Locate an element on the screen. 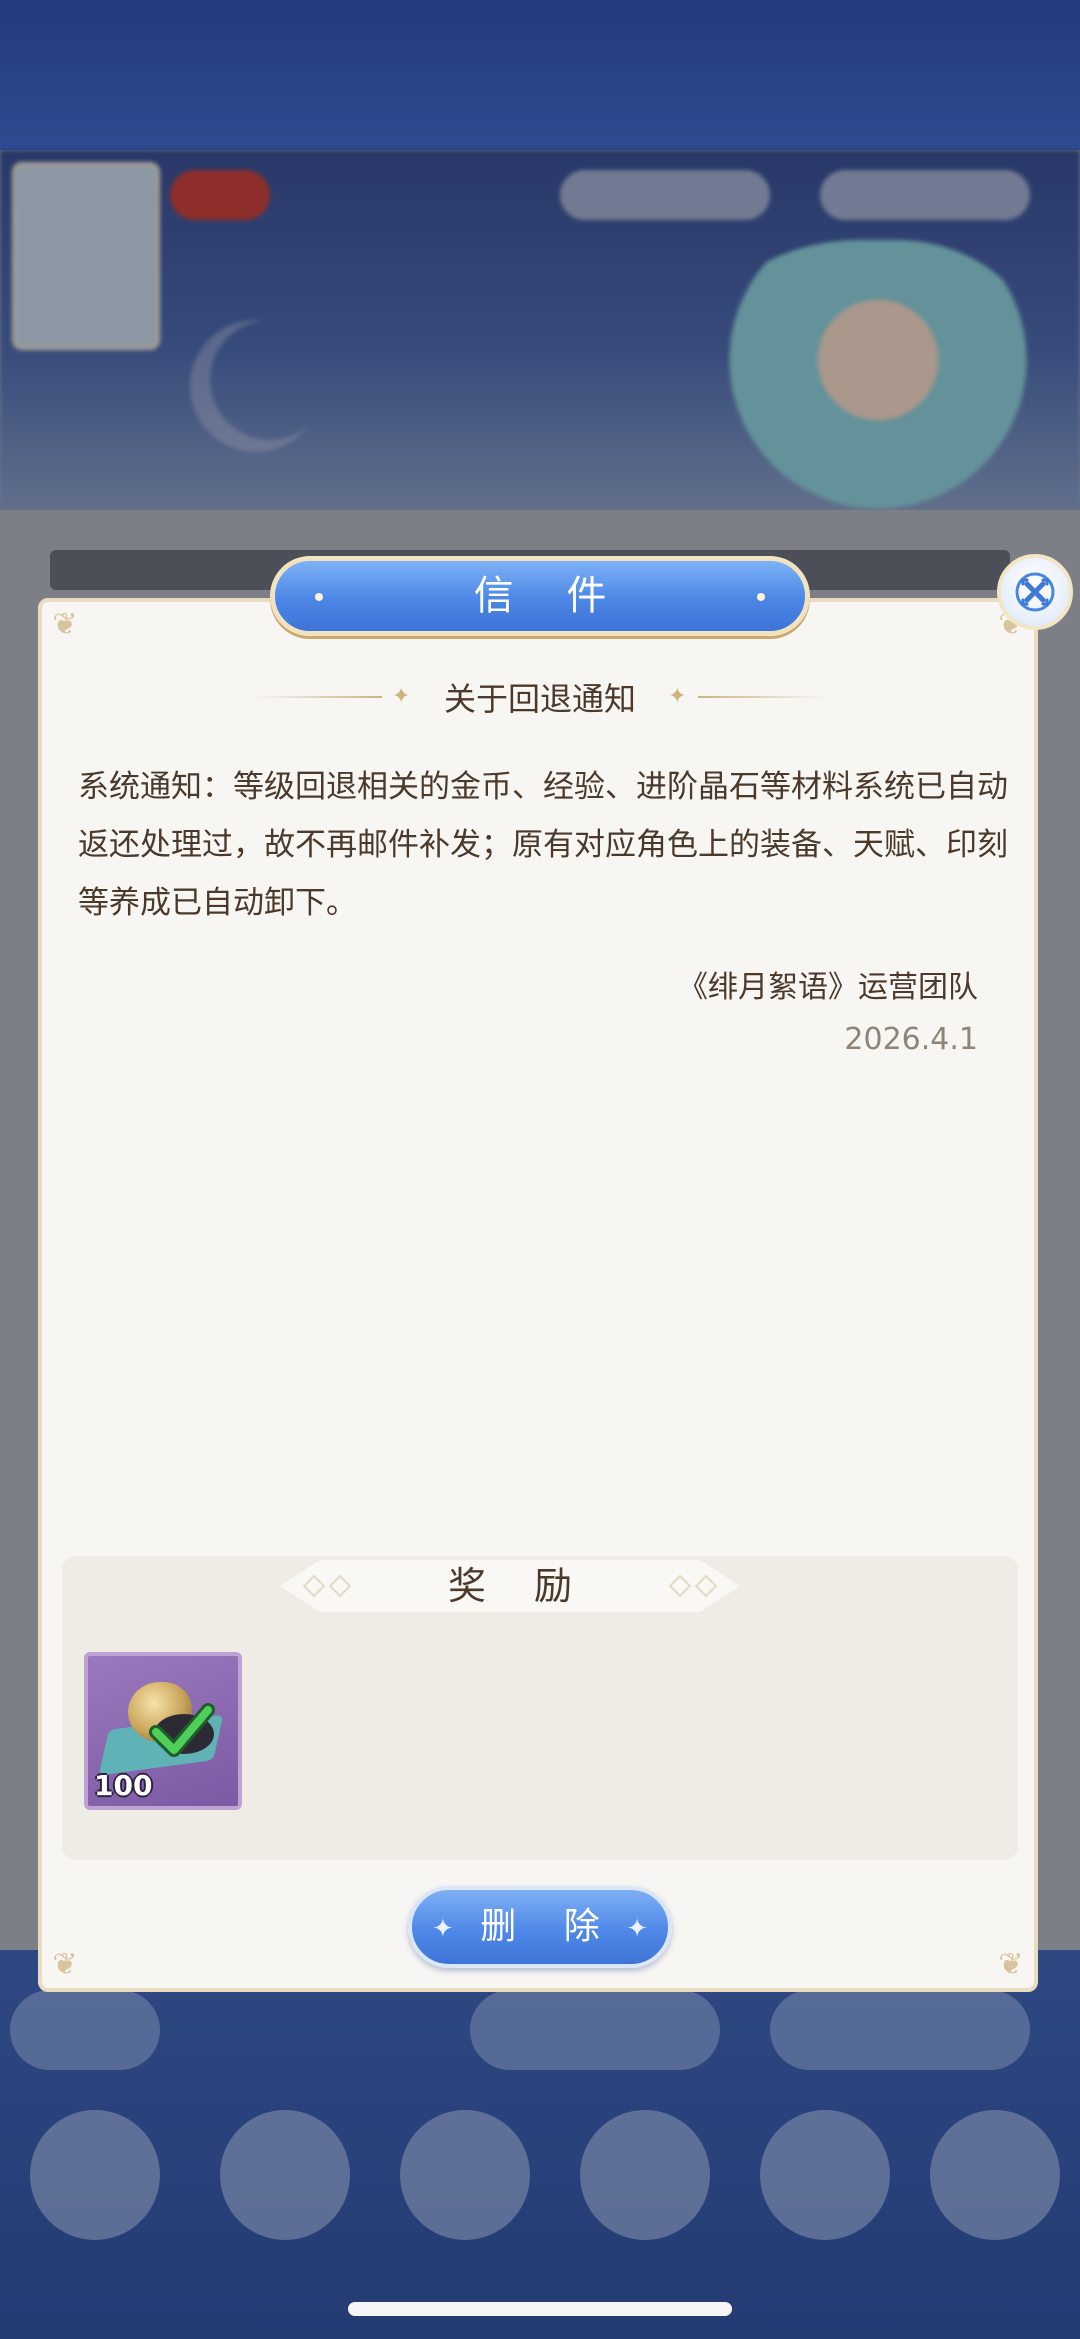 The width and height of the screenshot is (1080, 2339). reward-item: 100 is located at coordinates (163, 1731).